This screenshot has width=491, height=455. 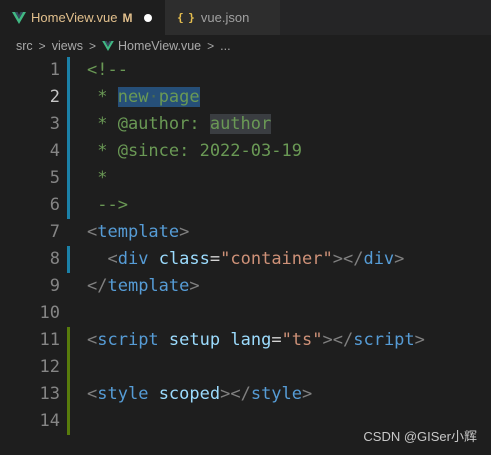 I want to click on line-number: 11, so click(x=49, y=340).